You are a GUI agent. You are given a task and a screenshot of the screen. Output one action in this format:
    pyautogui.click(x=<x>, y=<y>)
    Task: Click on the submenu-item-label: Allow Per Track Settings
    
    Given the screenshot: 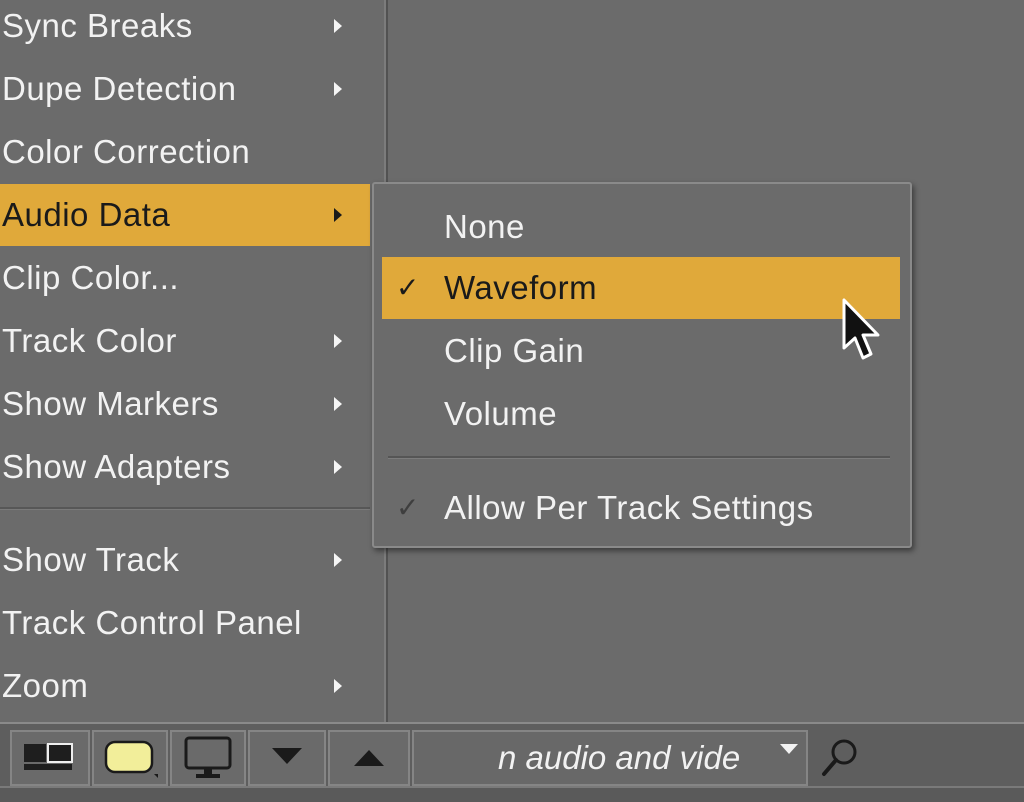 What is the action you would take?
    pyautogui.click(x=629, y=507)
    